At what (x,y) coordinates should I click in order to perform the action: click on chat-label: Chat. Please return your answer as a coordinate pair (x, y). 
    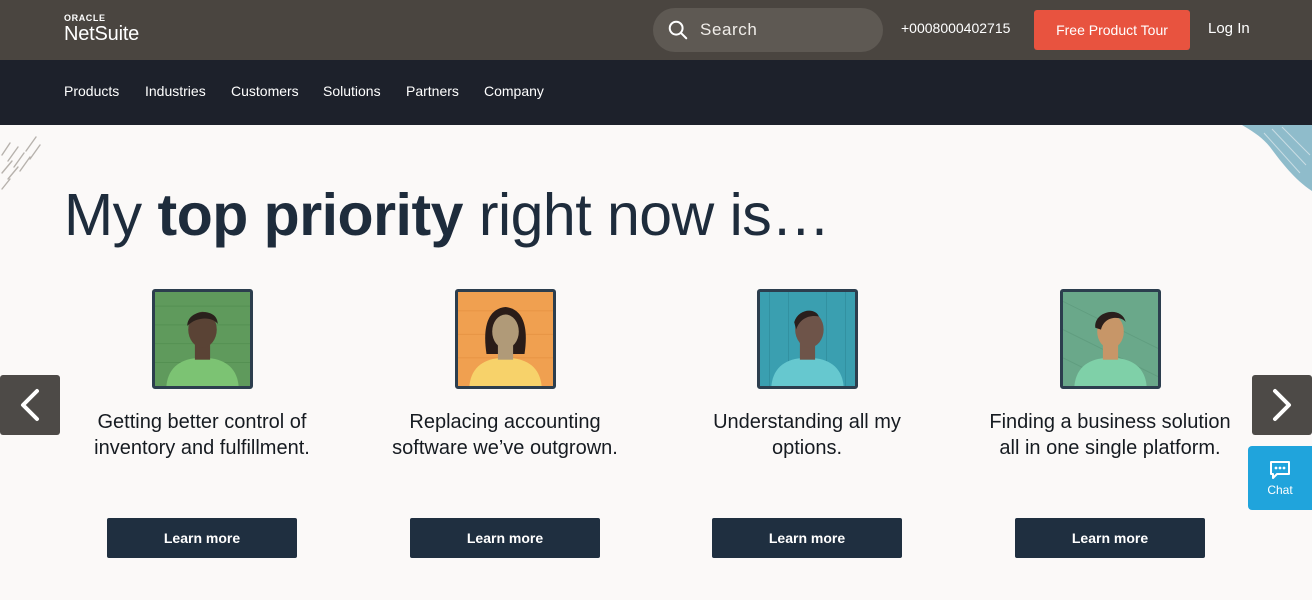
    Looking at the image, I should click on (1280, 489).